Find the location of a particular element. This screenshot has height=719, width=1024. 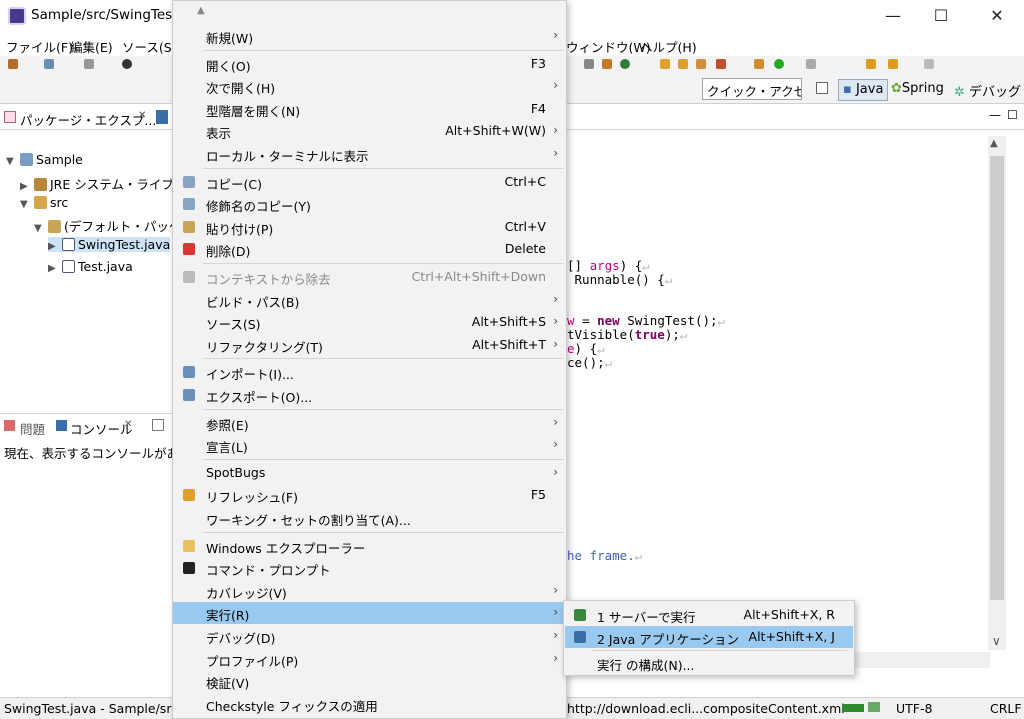

context-menu-item: 宣言(L) › is located at coordinates (369, 445).